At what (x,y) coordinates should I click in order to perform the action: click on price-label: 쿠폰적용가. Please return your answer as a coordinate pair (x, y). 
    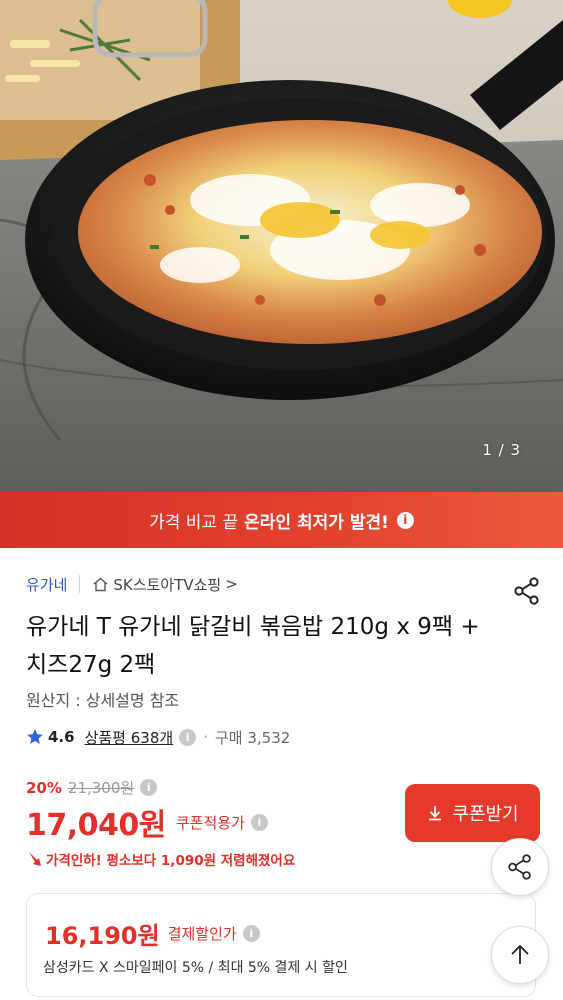
    Looking at the image, I should click on (210, 822).